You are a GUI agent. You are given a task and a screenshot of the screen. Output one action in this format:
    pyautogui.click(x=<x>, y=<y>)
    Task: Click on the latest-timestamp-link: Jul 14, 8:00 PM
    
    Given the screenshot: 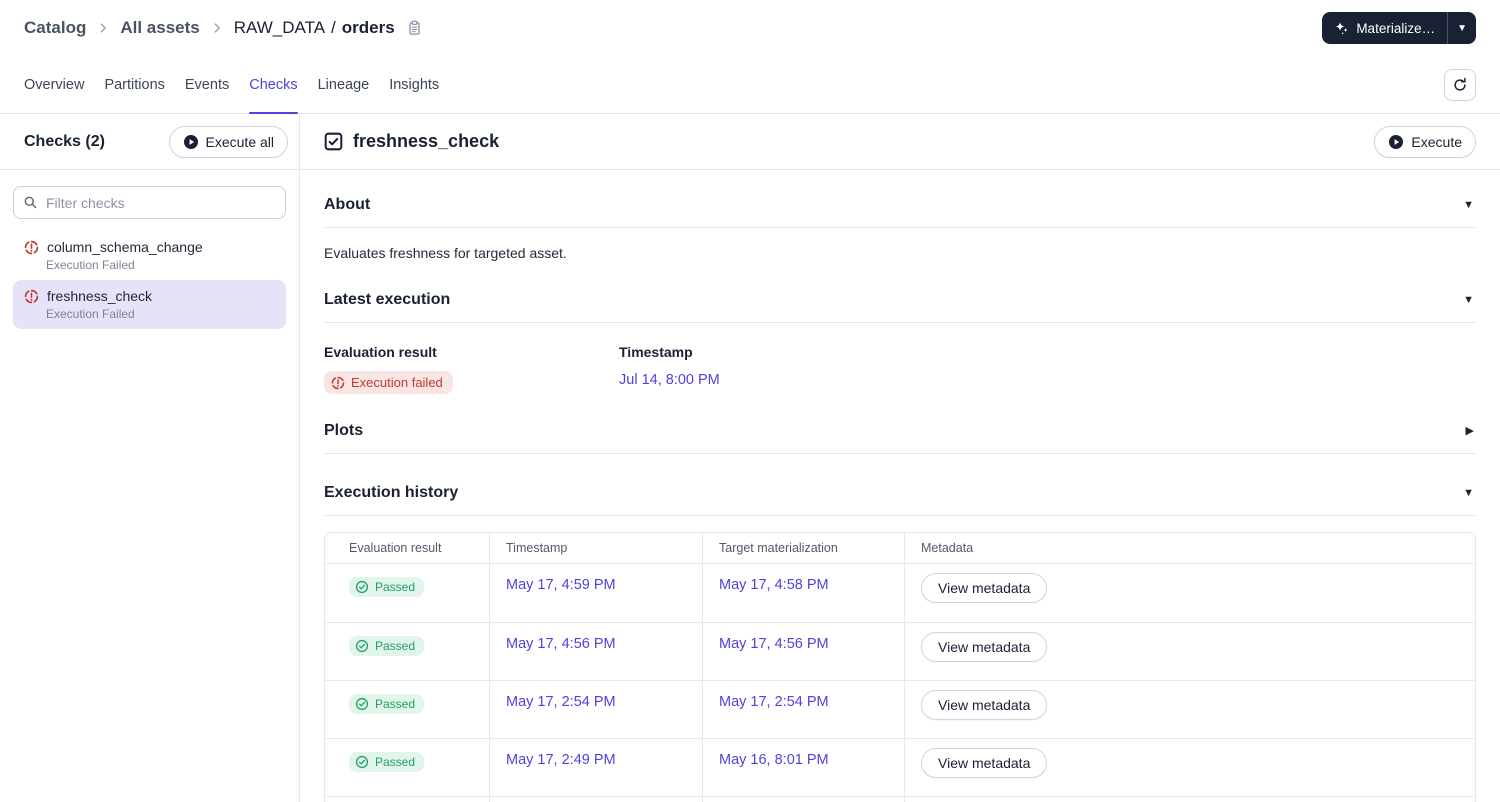 What is the action you would take?
    pyautogui.click(x=669, y=380)
    